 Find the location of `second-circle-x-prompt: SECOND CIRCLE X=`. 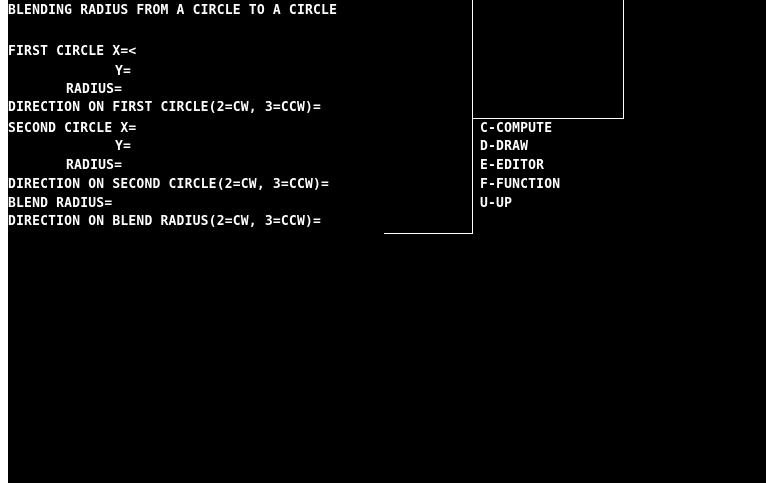

second-circle-x-prompt: SECOND CIRCLE X= is located at coordinates (72, 129).